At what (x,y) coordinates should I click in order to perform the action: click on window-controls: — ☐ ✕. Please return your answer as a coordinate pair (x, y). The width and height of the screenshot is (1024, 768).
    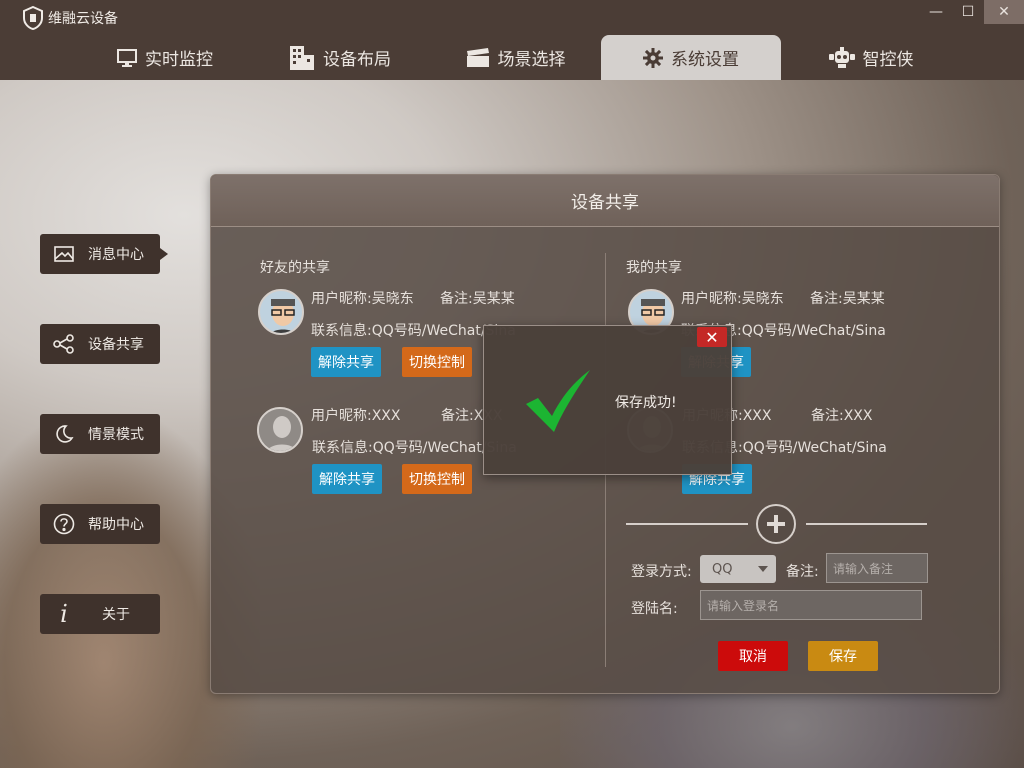
    Looking at the image, I should click on (972, 12).